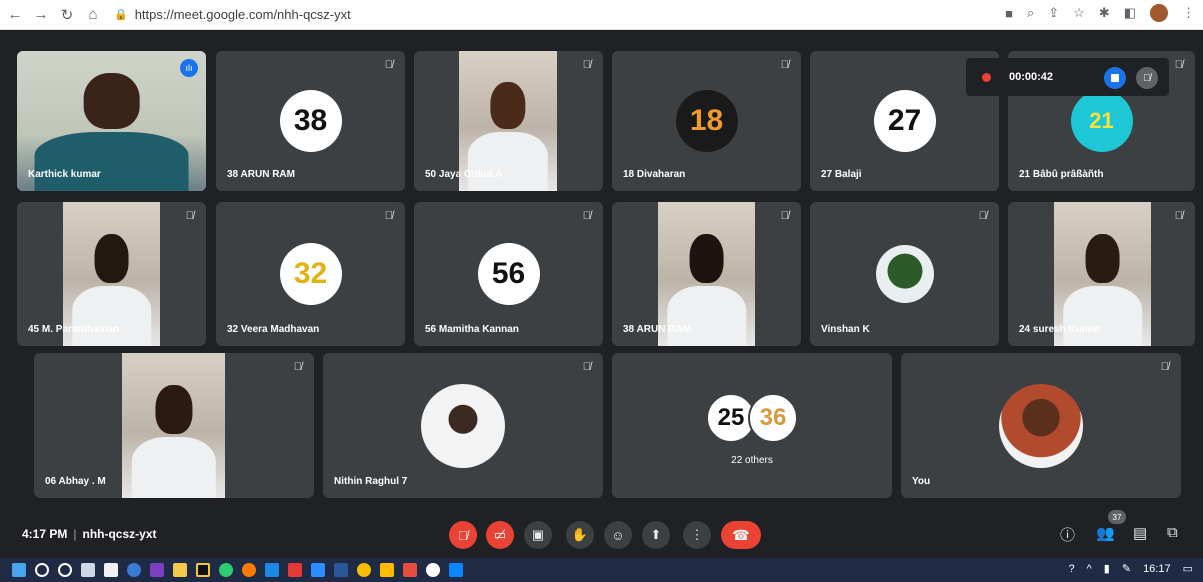  I want to click on present-icon: ⬆, so click(656, 534).